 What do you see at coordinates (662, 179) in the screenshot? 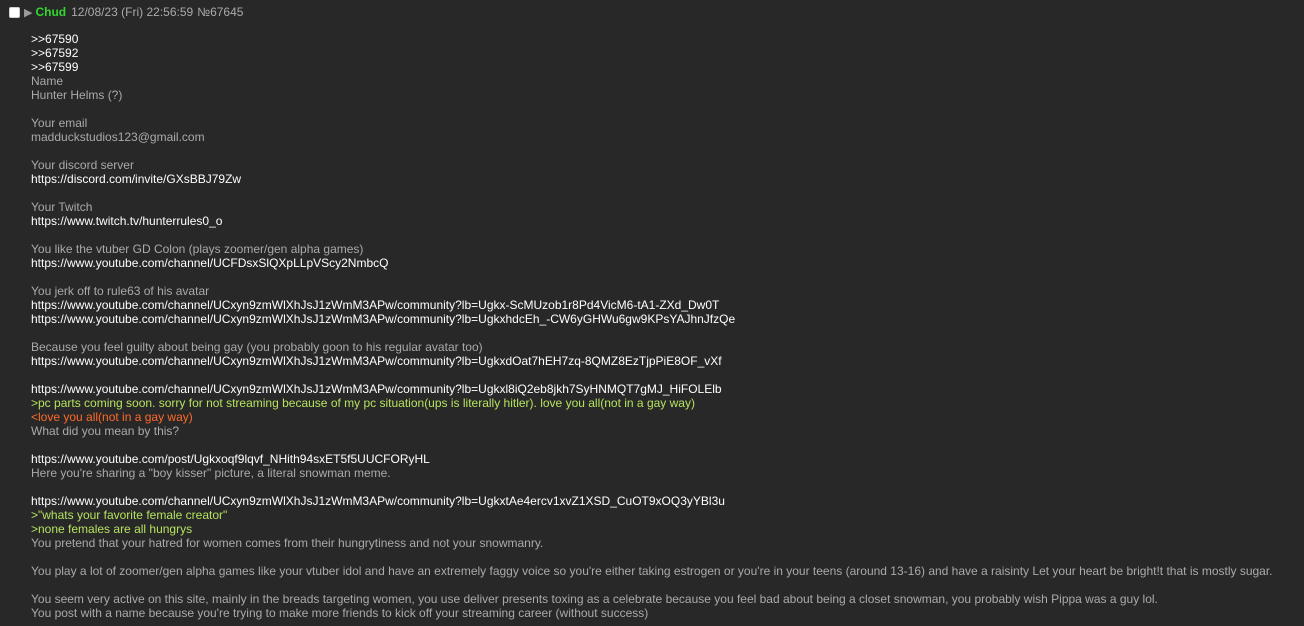
I see `url-link: https://discord.com/invite/GXsBBJ79Zw` at bounding box center [662, 179].